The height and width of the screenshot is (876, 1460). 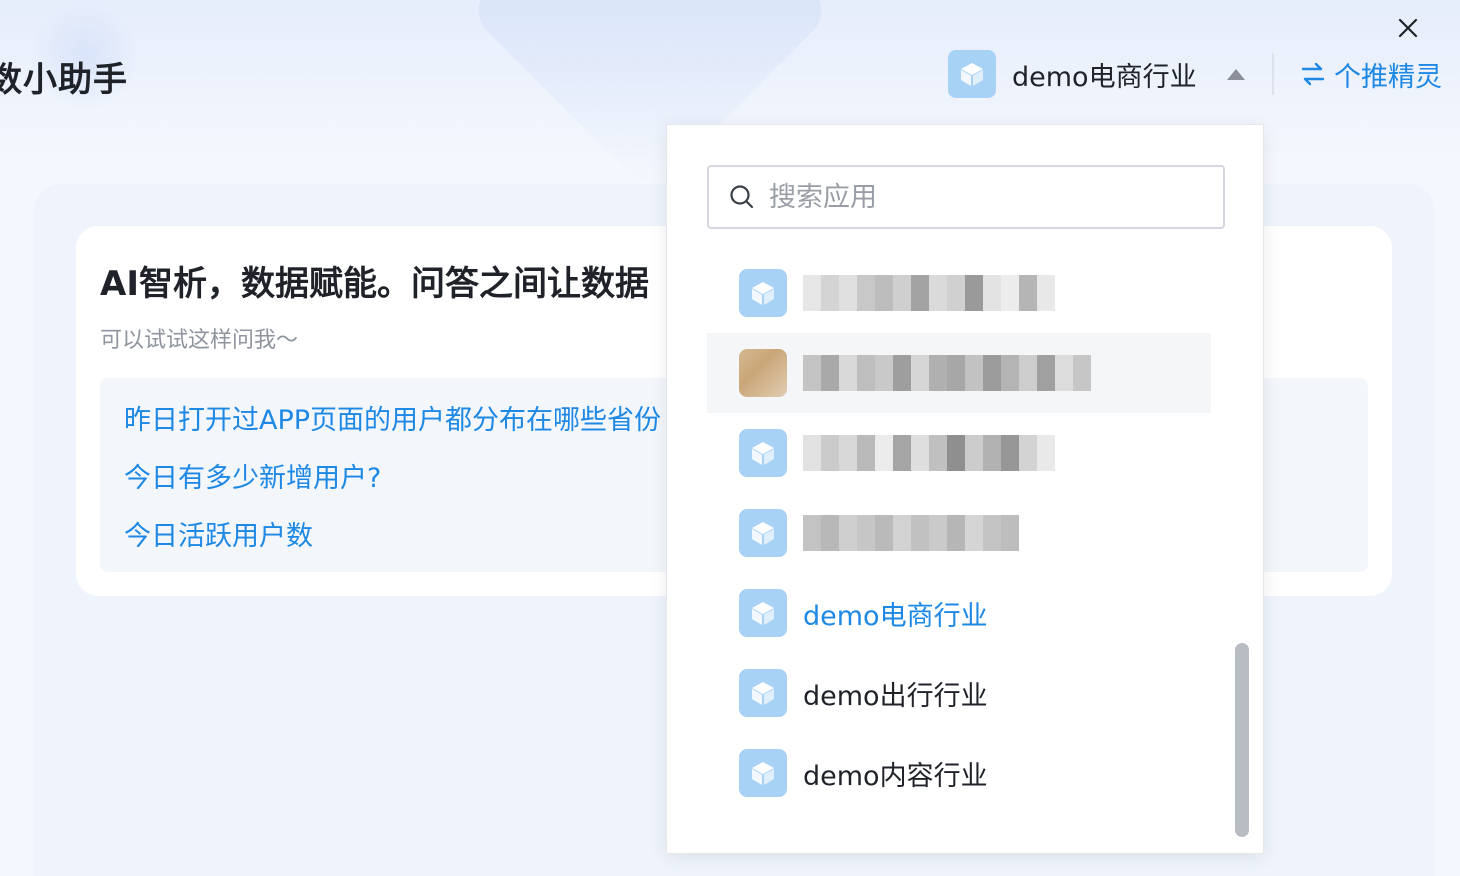 What do you see at coordinates (64, 80) in the screenshot?
I see `app-title: 数小助手` at bounding box center [64, 80].